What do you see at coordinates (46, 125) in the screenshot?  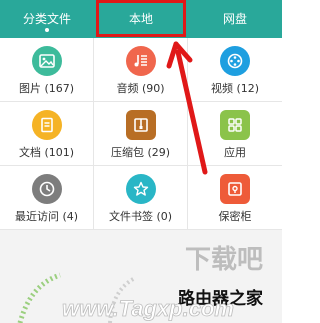 I see `document-icon` at bounding box center [46, 125].